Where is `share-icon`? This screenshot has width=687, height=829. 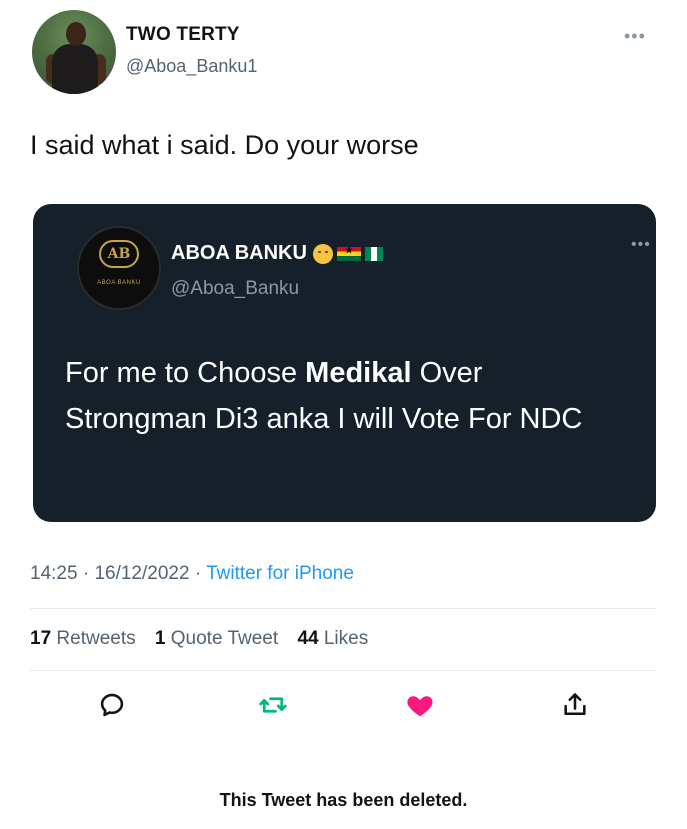 share-icon is located at coordinates (575, 704).